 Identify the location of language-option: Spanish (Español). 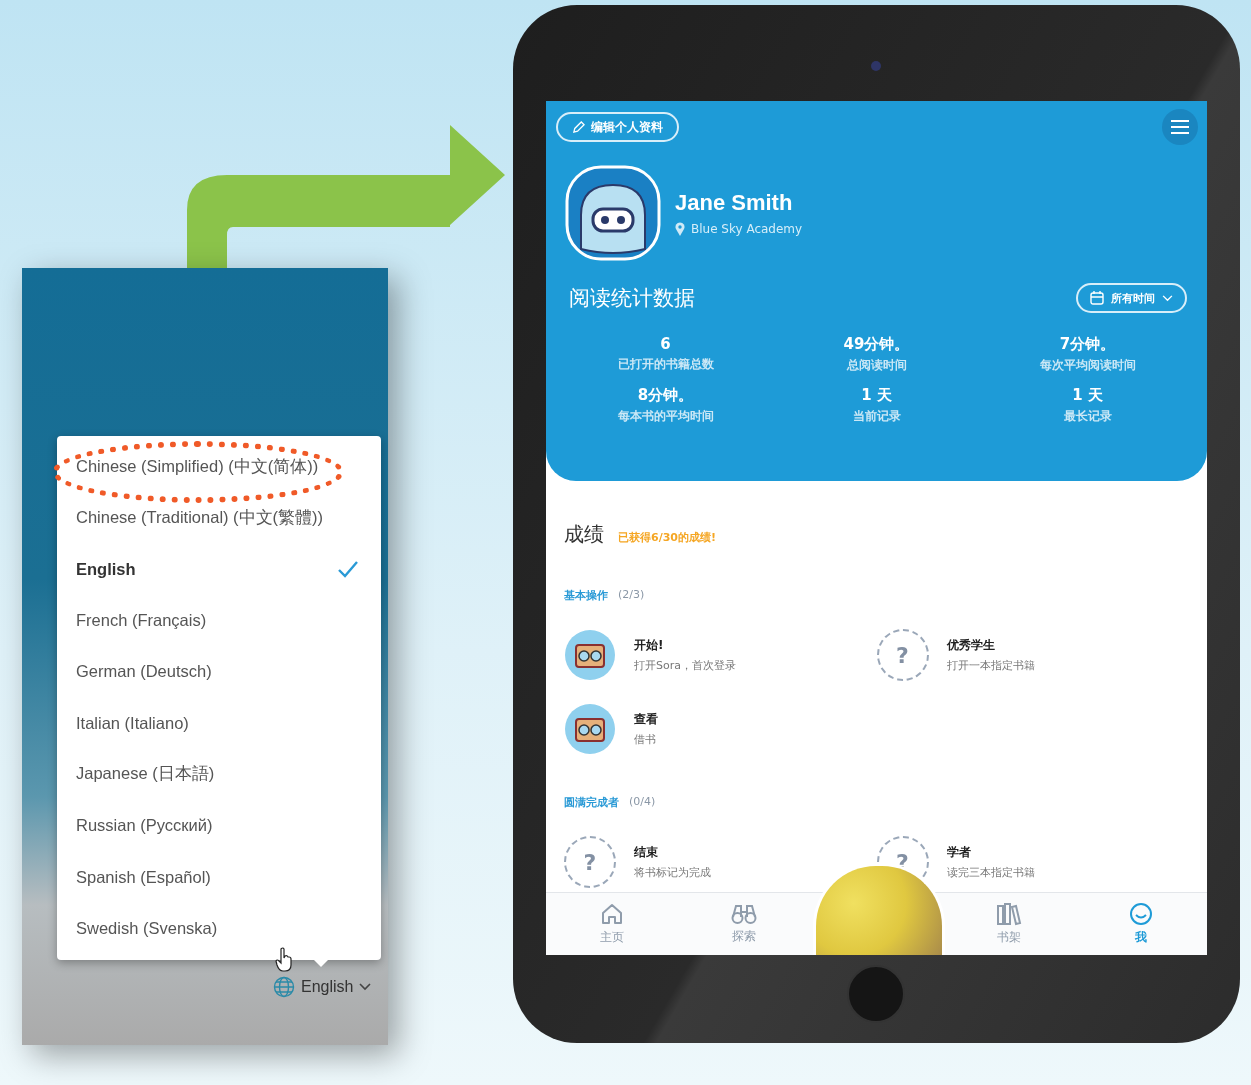
(219, 877).